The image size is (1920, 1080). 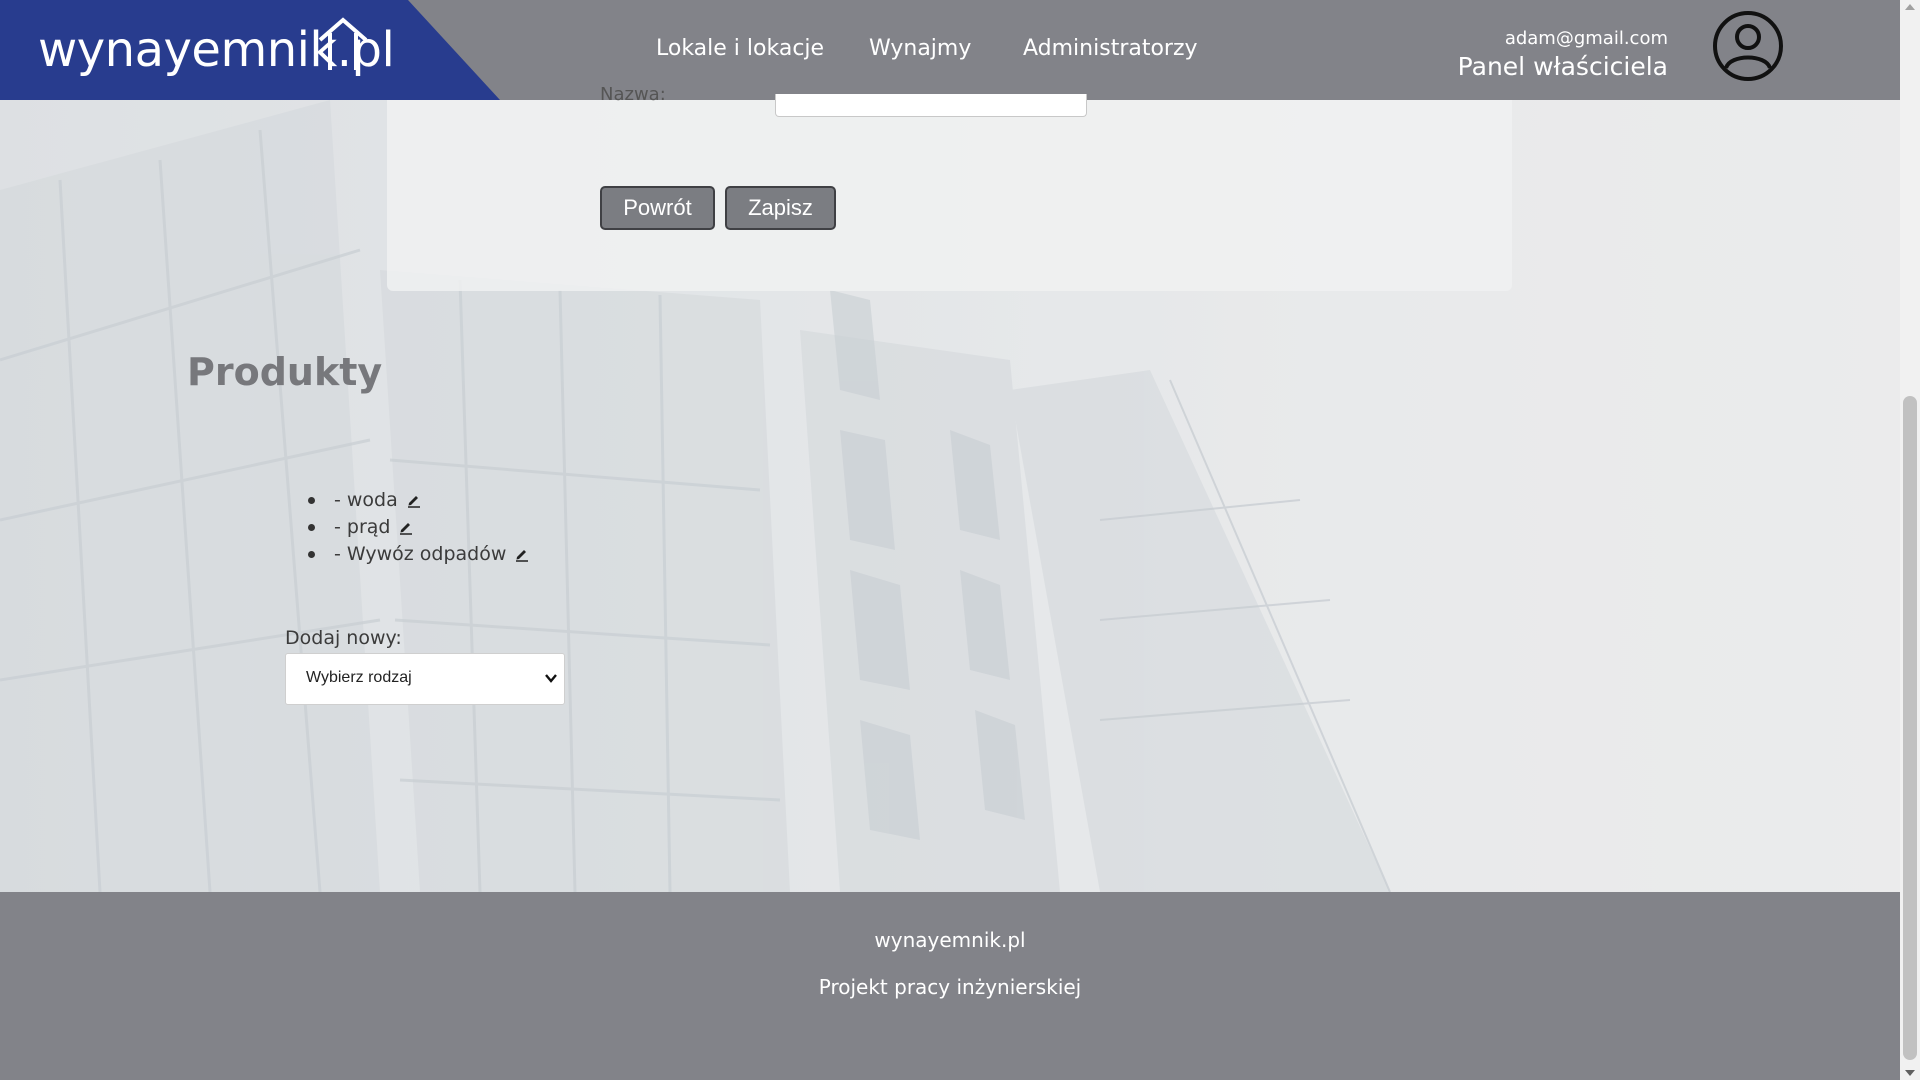 I want to click on owner-panel-label: Panel właściciela, so click(x=1563, y=66).